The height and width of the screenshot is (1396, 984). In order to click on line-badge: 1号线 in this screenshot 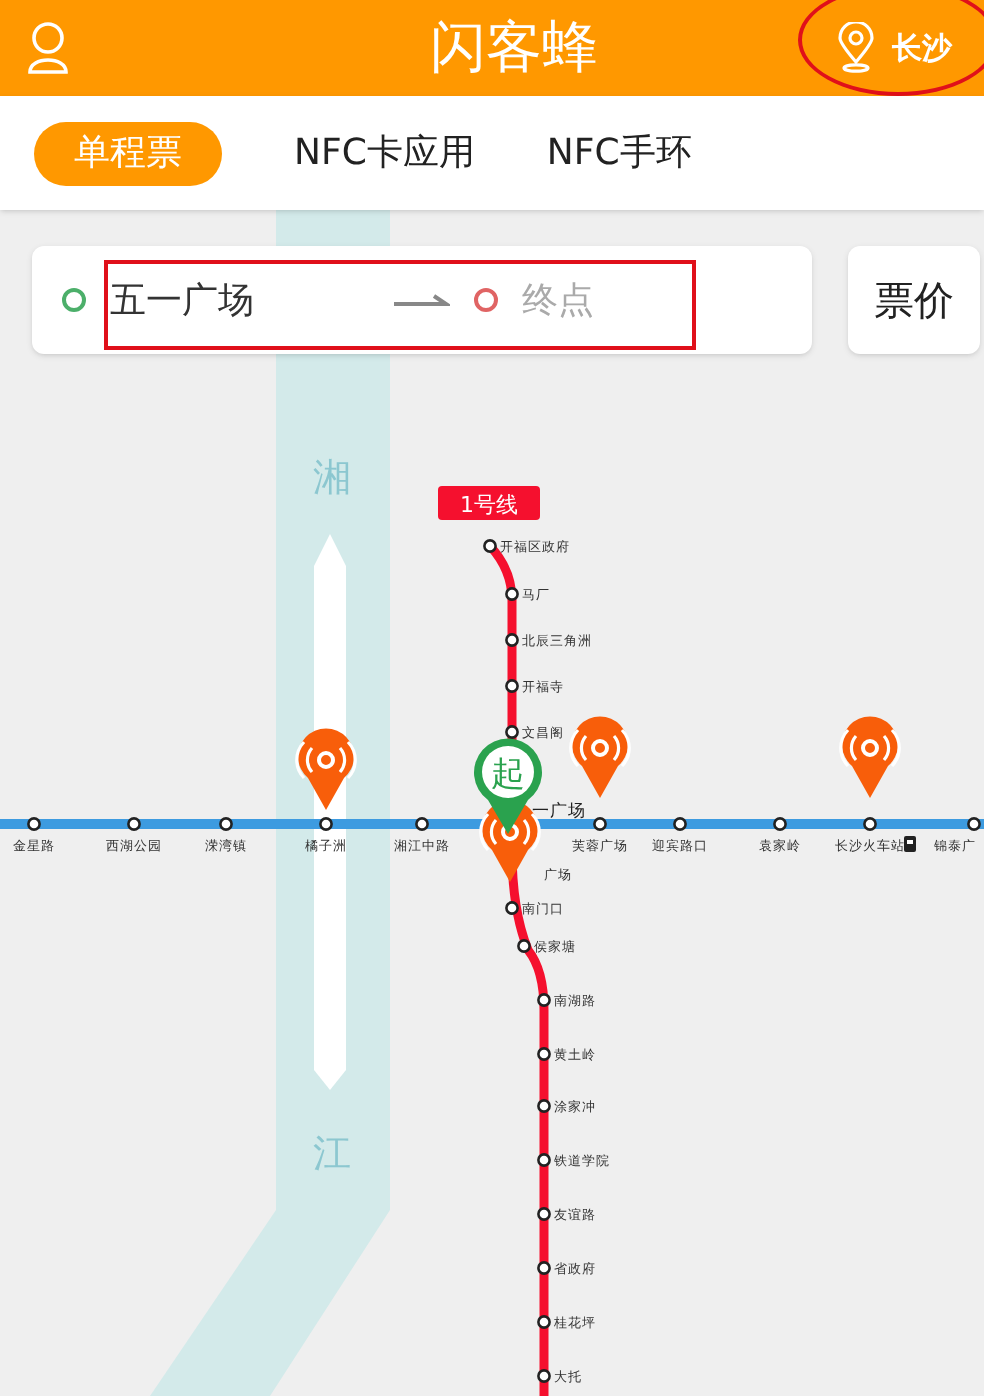, I will do `click(489, 503)`.